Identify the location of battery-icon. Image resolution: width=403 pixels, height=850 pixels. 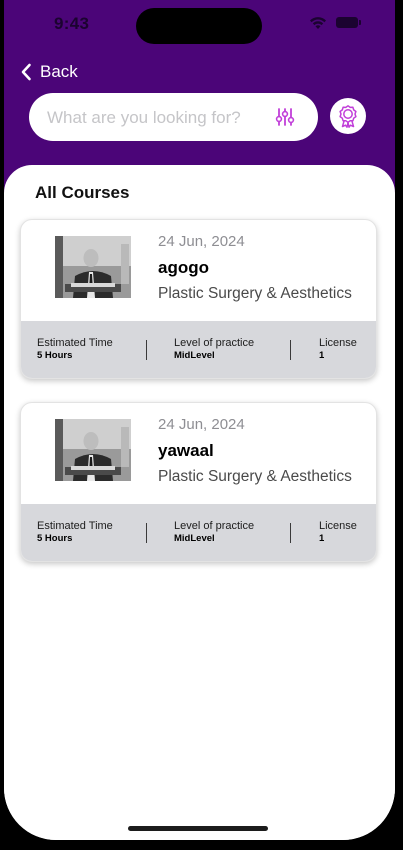
(348, 22).